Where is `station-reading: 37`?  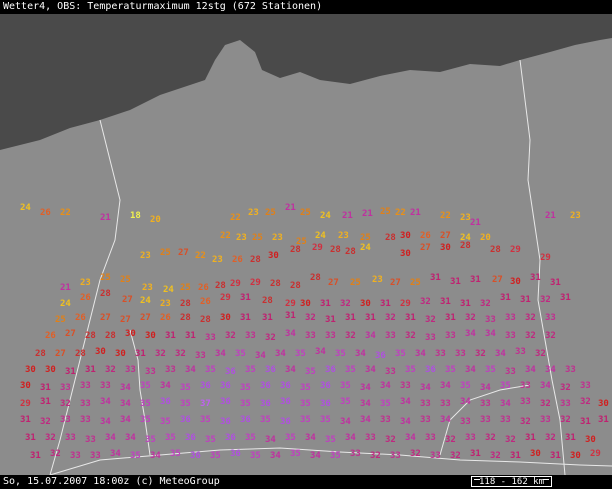 station-reading: 37 is located at coordinates (205, 404).